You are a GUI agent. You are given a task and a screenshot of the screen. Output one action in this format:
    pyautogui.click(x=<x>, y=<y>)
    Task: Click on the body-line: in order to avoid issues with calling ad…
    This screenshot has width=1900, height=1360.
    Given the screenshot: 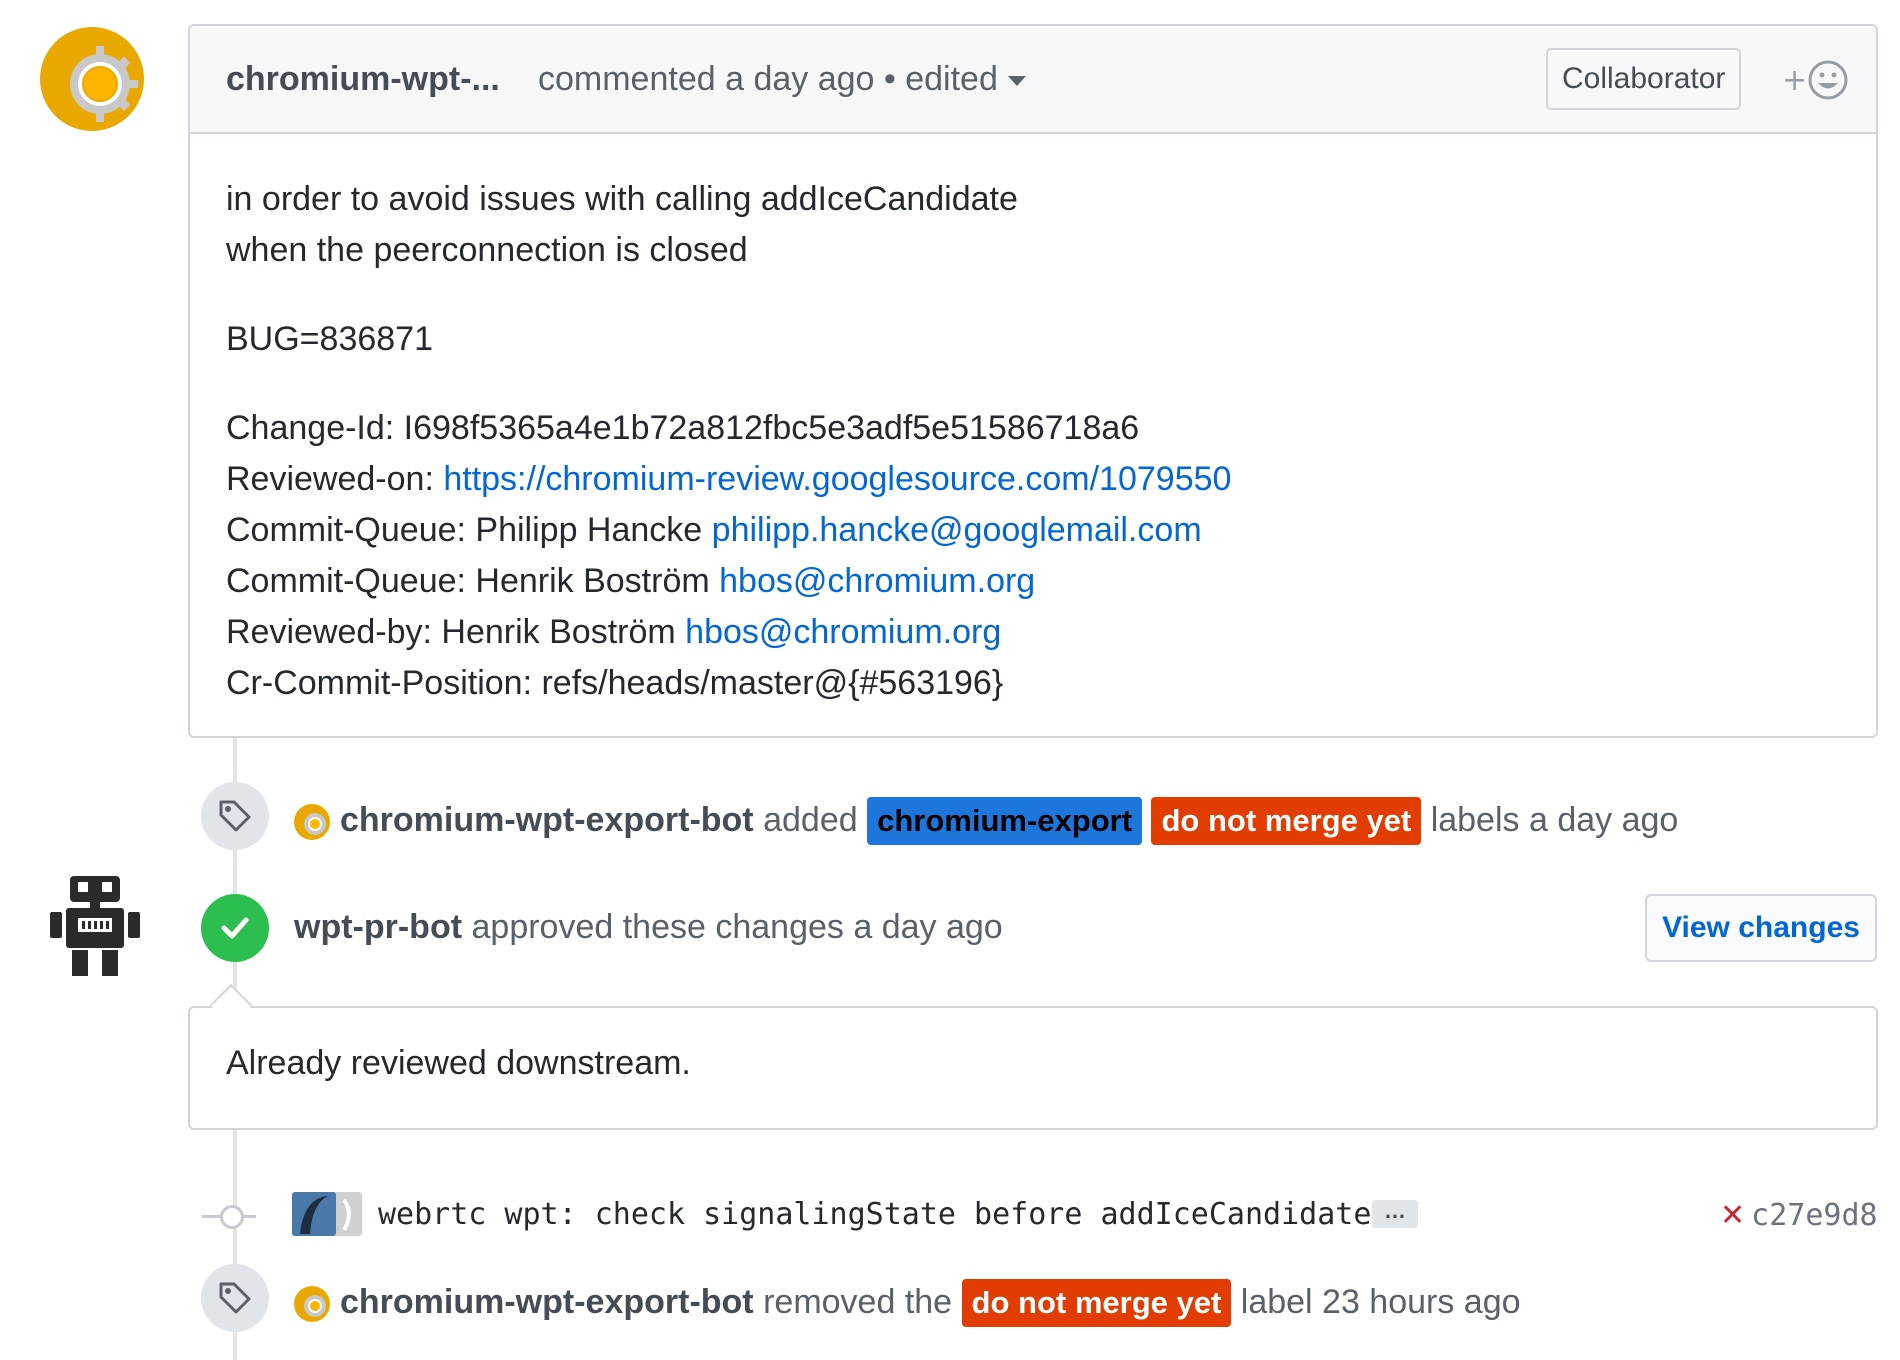 What is the action you would take?
    pyautogui.click(x=622, y=199)
    